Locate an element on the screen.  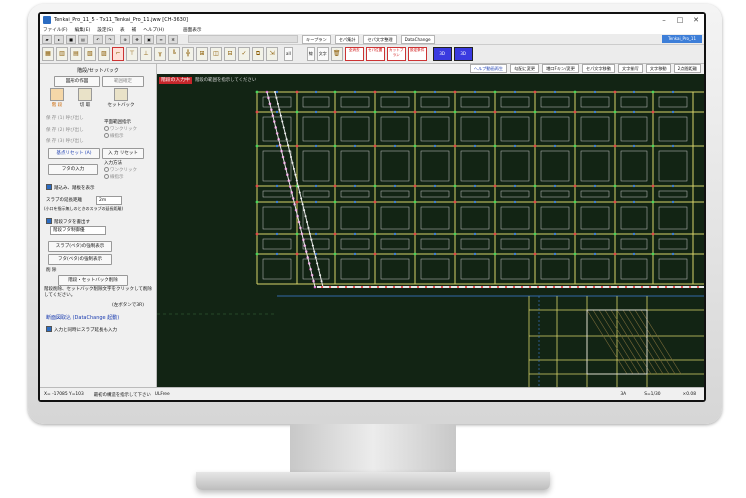
joint-tool-icon: ╬ is located at coordinates (188, 54).